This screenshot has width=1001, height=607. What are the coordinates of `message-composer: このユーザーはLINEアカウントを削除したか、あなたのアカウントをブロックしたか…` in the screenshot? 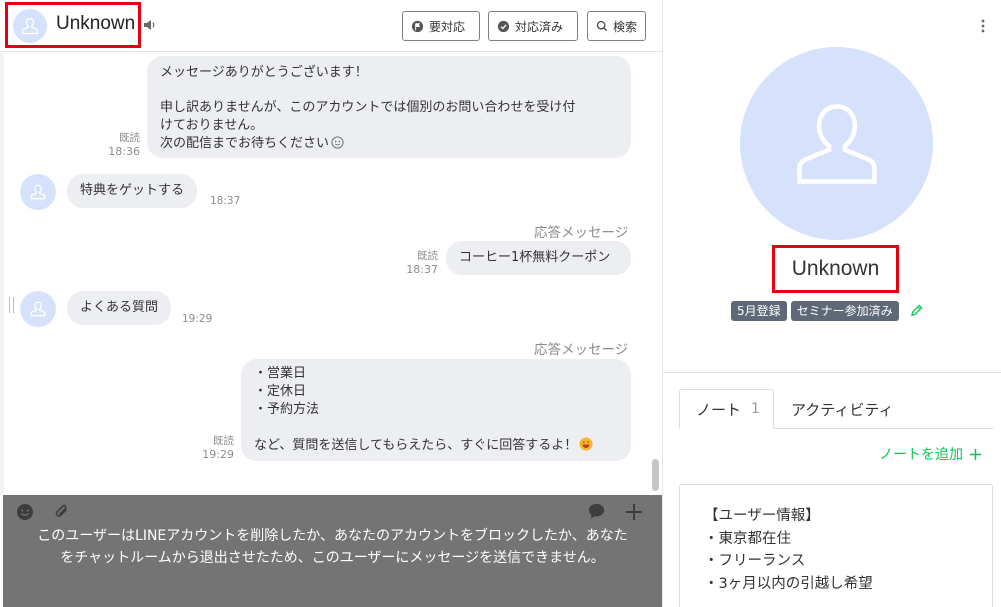 It's located at (332, 551).